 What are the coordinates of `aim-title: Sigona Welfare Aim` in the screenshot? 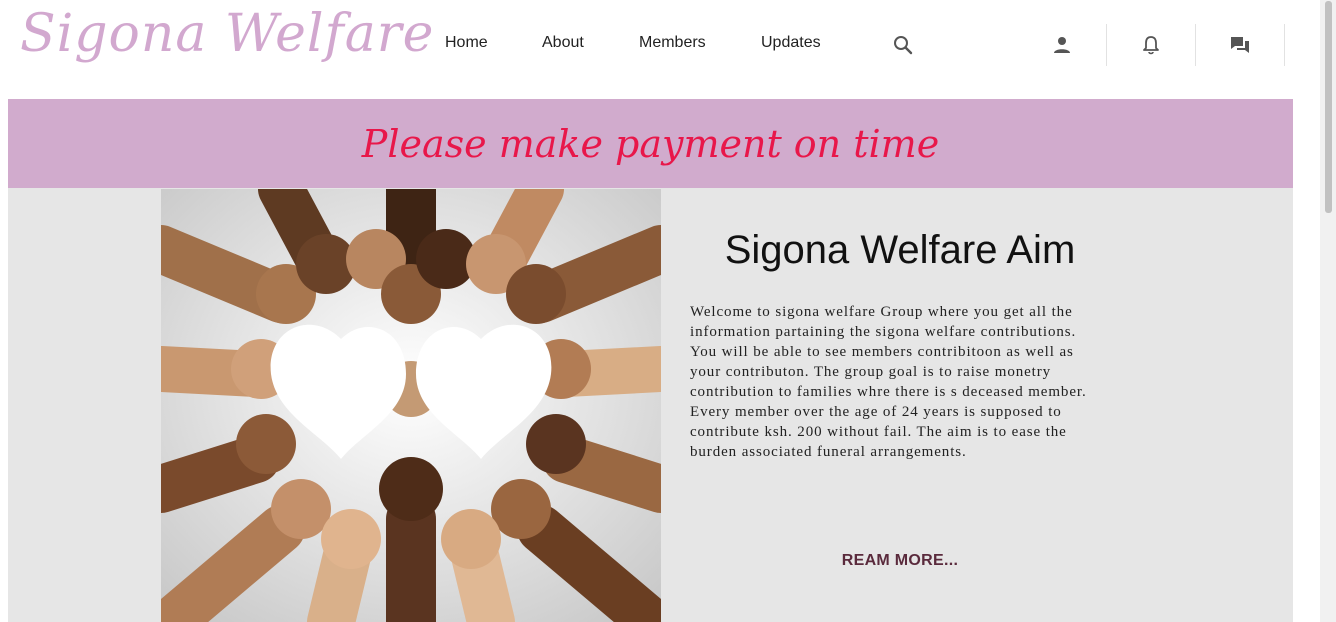 It's located at (900, 250).